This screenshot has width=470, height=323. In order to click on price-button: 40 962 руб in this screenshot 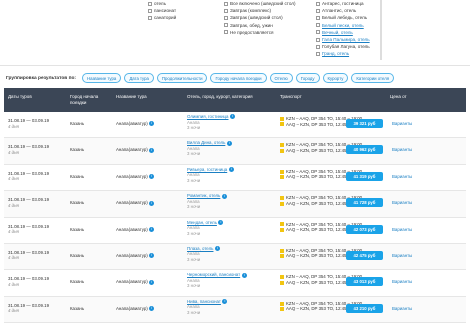, I will do `click(364, 150)`.